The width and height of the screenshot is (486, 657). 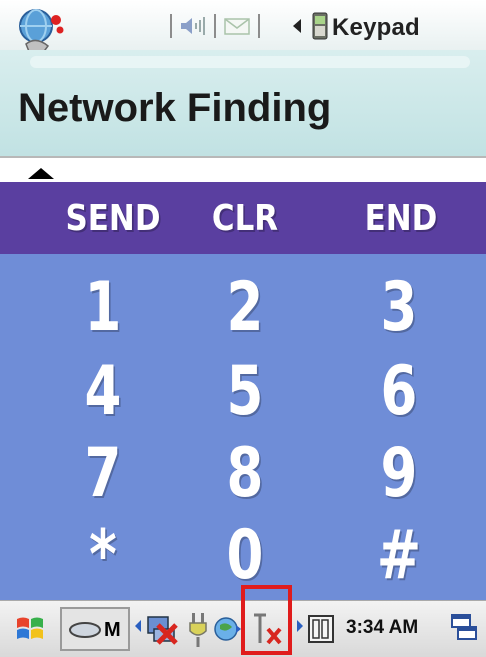 What do you see at coordinates (227, 629) in the screenshot?
I see `globe-icon` at bounding box center [227, 629].